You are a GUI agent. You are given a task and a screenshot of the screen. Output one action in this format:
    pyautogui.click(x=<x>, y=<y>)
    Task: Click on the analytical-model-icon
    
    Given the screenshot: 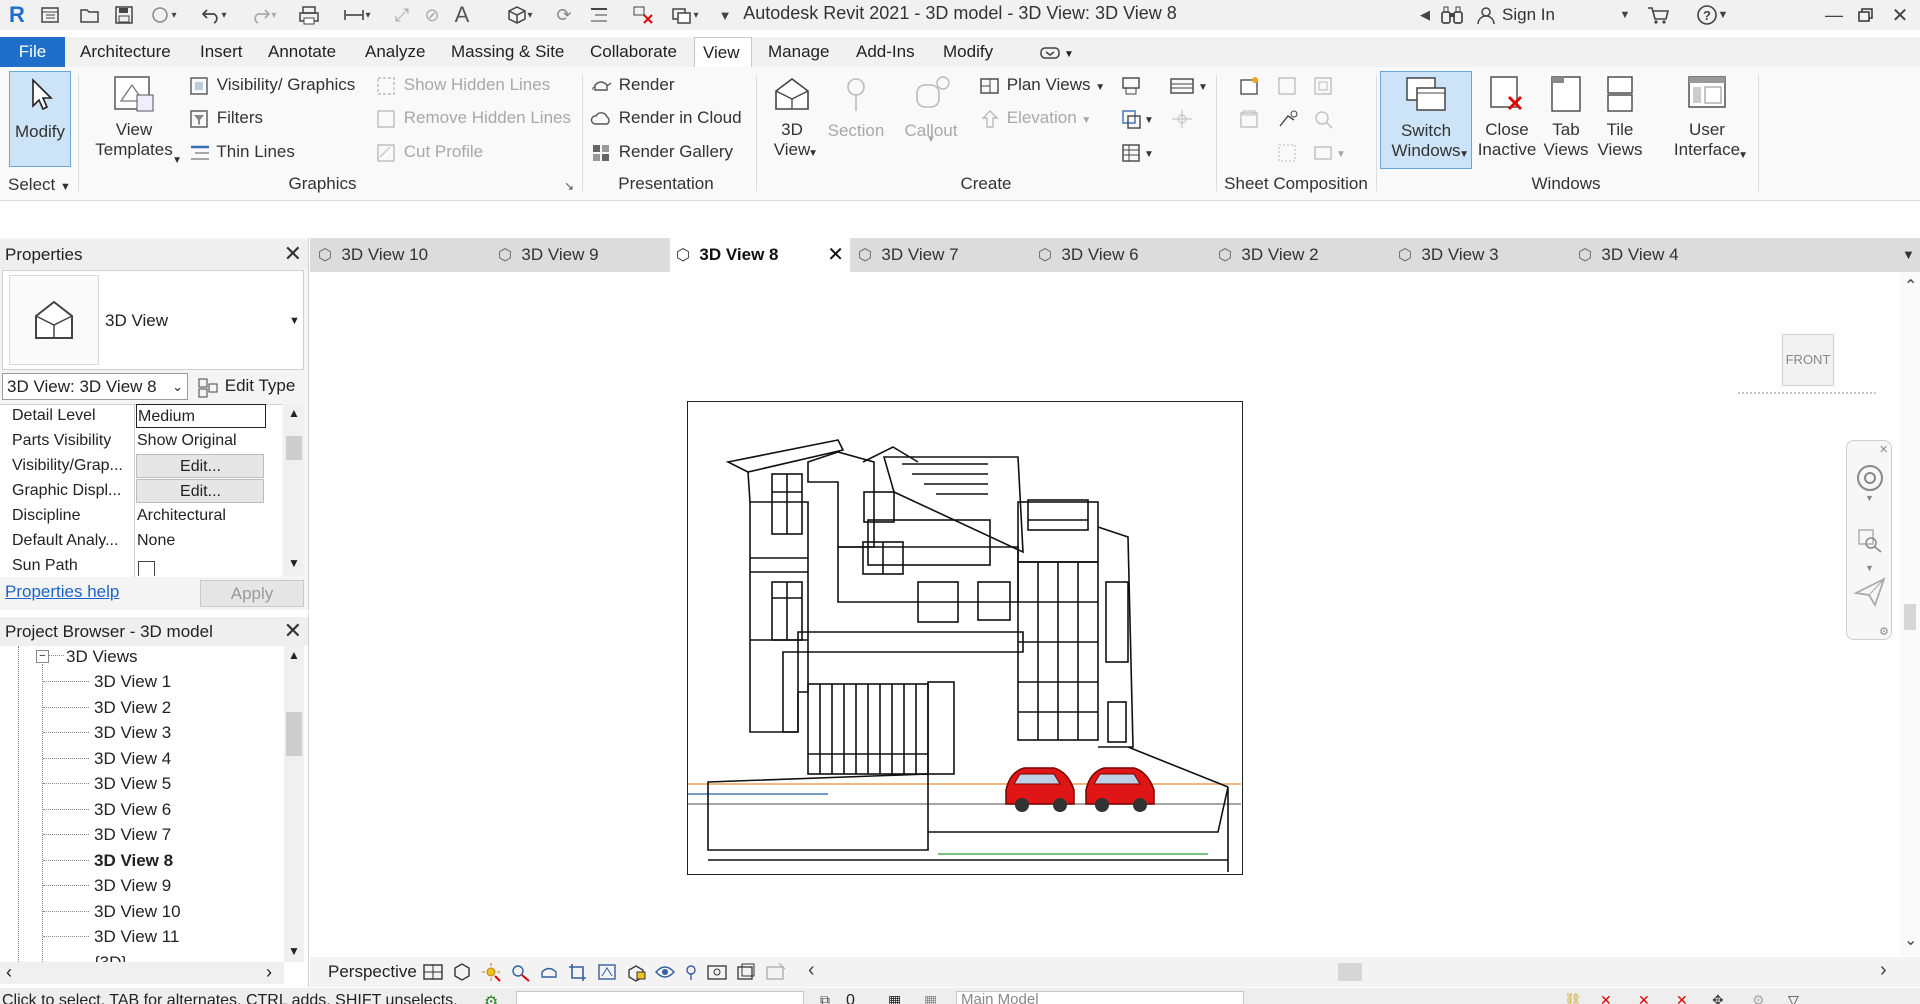 What is the action you would take?
    pyautogui.click(x=746, y=972)
    